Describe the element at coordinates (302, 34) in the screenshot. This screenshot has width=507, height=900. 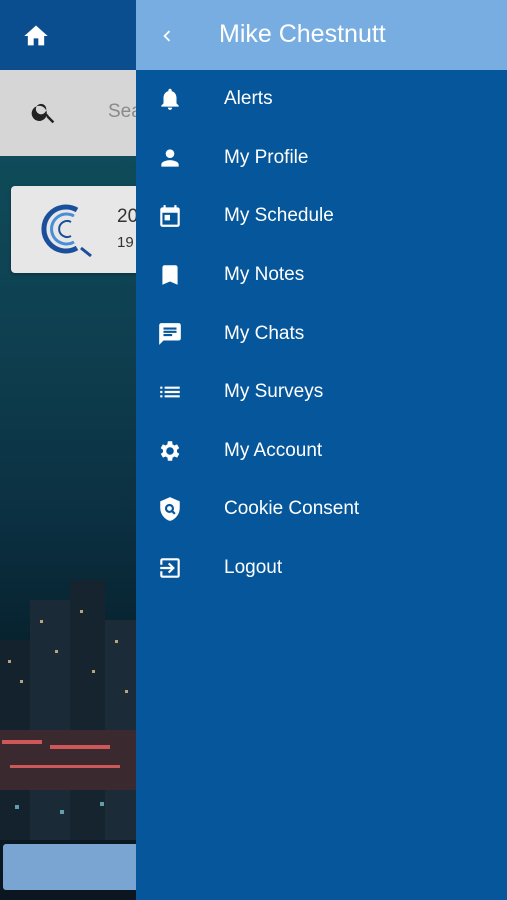
I see `user-name: Mike Chestnutt` at that location.